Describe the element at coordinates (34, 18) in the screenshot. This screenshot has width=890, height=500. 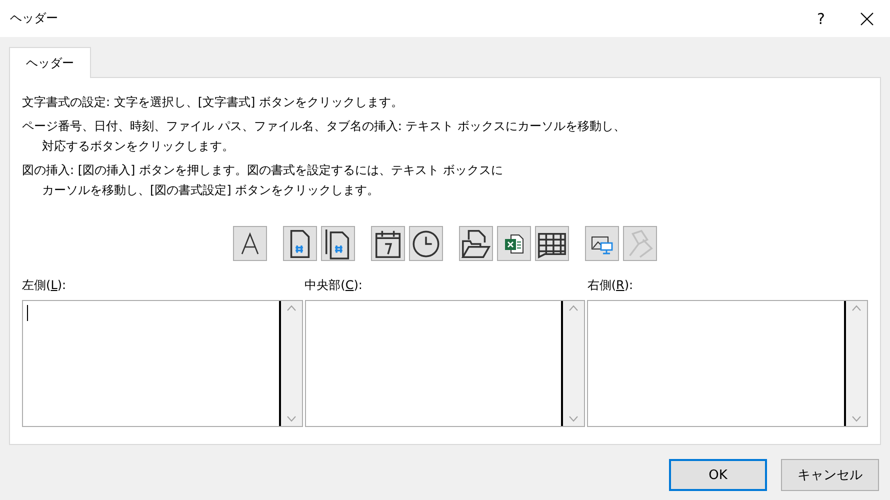
I see `window-title: ヘッダー` at that location.